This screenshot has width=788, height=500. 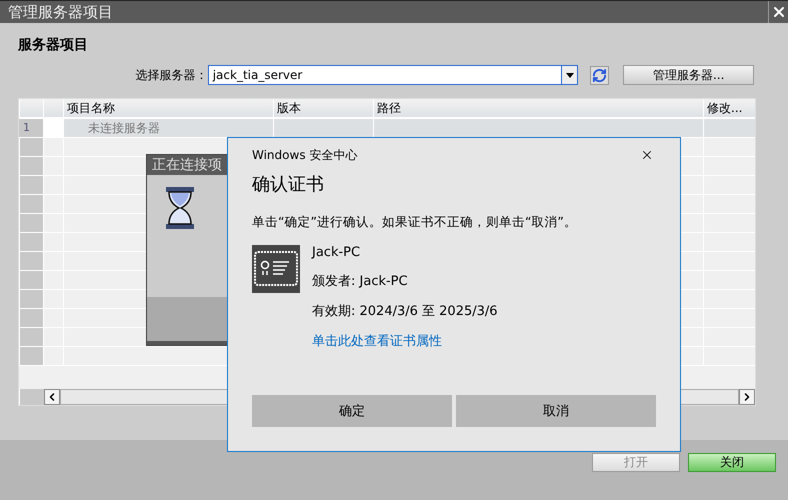 I want to click on refresh-button, so click(x=600, y=75).